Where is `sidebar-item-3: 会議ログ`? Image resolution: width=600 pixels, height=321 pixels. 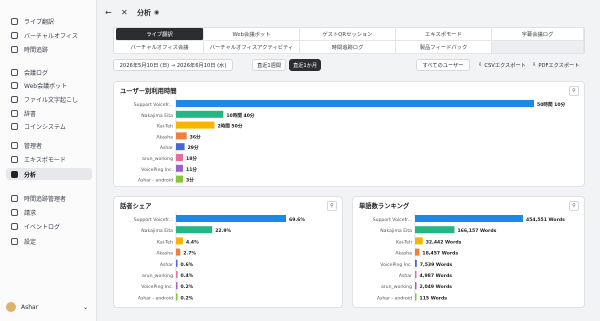
sidebar-item-3: 会議ログ is located at coordinates (49, 72).